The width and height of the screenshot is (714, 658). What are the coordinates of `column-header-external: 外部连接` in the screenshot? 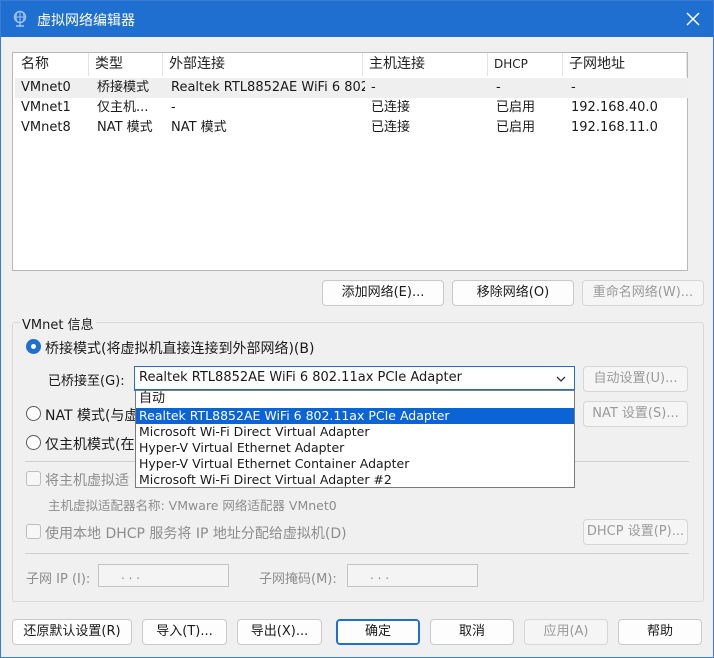 It's located at (263, 64).